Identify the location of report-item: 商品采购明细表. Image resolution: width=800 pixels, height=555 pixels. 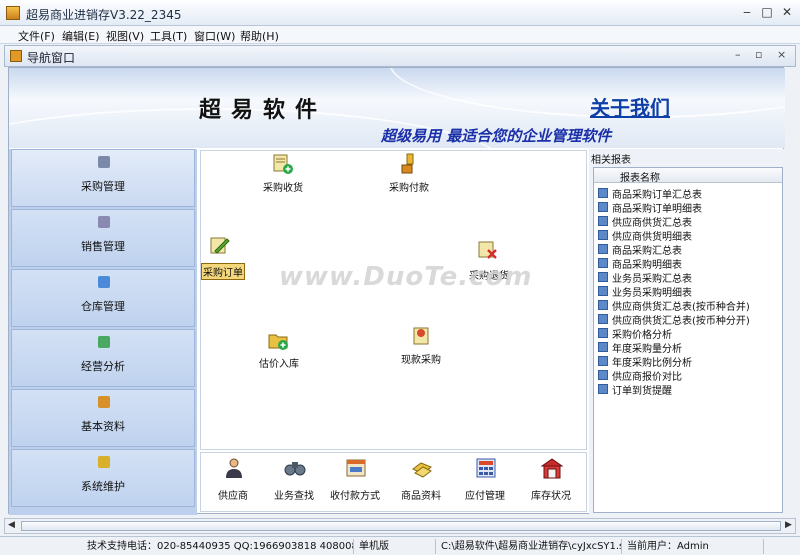
(690, 263).